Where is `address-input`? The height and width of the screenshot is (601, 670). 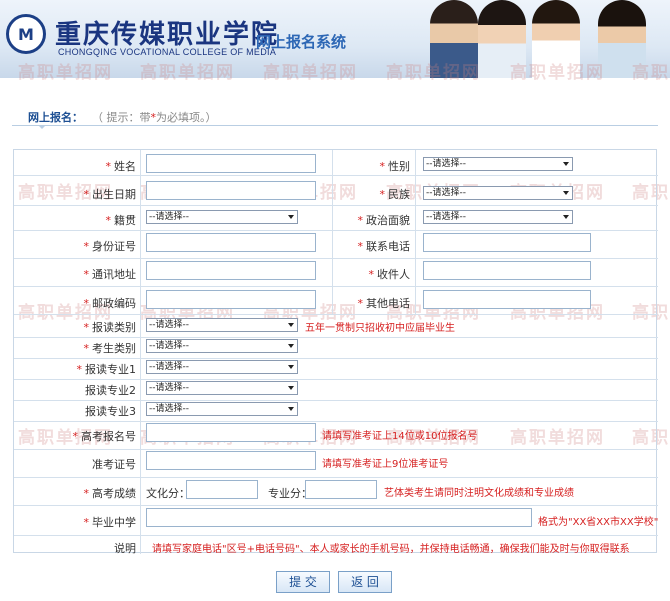
address-input is located at coordinates (231, 270).